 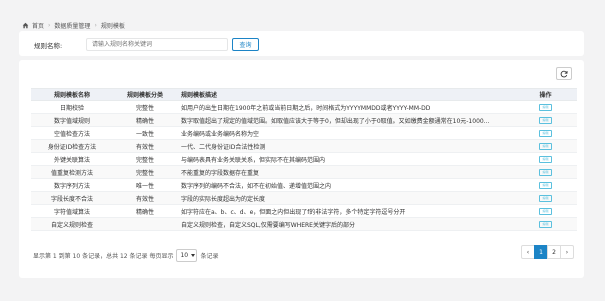 I want to click on table-row: 字段长度不合法 有效性 字段的实际长度超出为的定长度 编辑, so click(x=304, y=198).